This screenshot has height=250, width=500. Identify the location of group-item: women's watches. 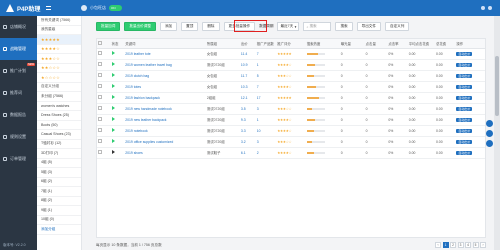
(59, 106).